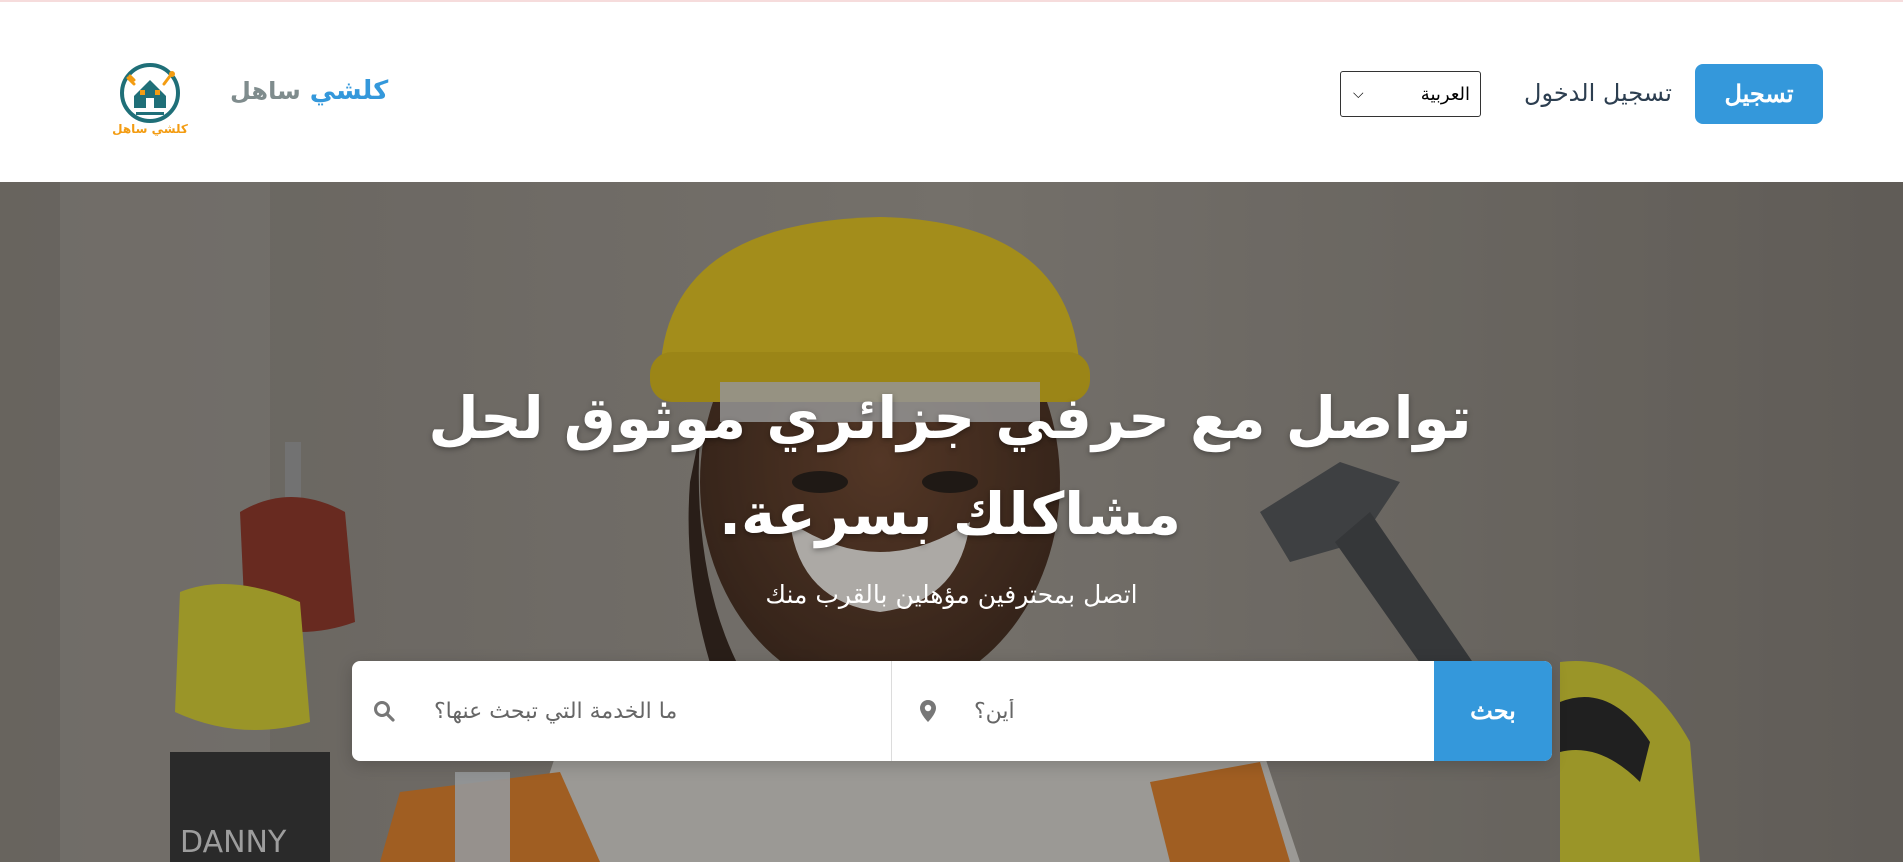 This screenshot has width=1903, height=862. What do you see at coordinates (1358, 94) in the screenshot?
I see `chevron-down-icon: ⌵` at bounding box center [1358, 94].